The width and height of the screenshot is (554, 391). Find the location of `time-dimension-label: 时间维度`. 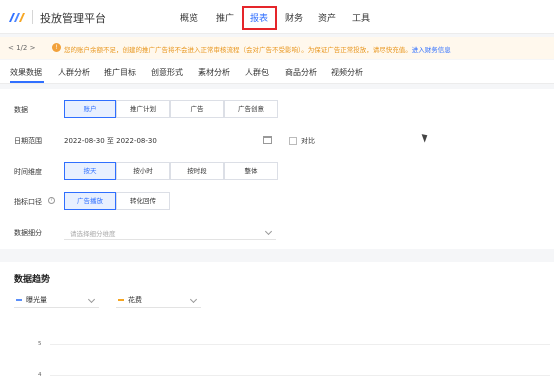

time-dimension-label: 时间维度 is located at coordinates (28, 172).